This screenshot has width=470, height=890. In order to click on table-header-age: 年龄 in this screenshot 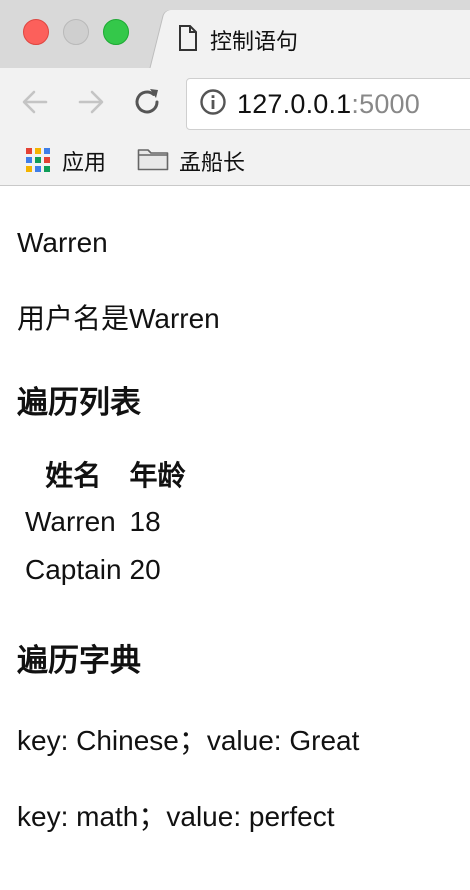, I will do `click(157, 475)`.